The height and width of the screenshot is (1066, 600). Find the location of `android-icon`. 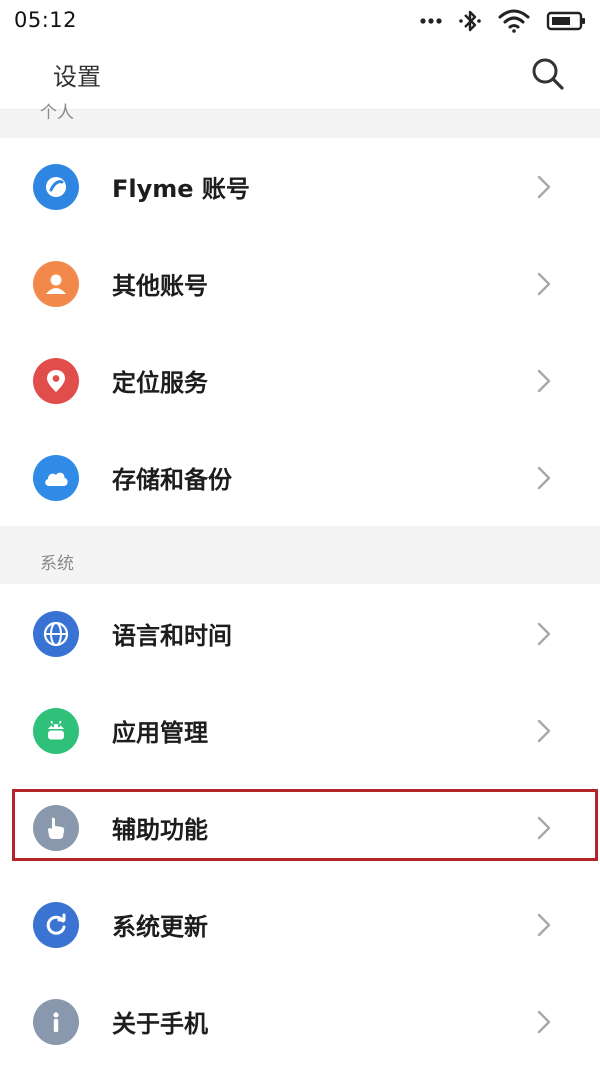

android-icon is located at coordinates (56, 731).